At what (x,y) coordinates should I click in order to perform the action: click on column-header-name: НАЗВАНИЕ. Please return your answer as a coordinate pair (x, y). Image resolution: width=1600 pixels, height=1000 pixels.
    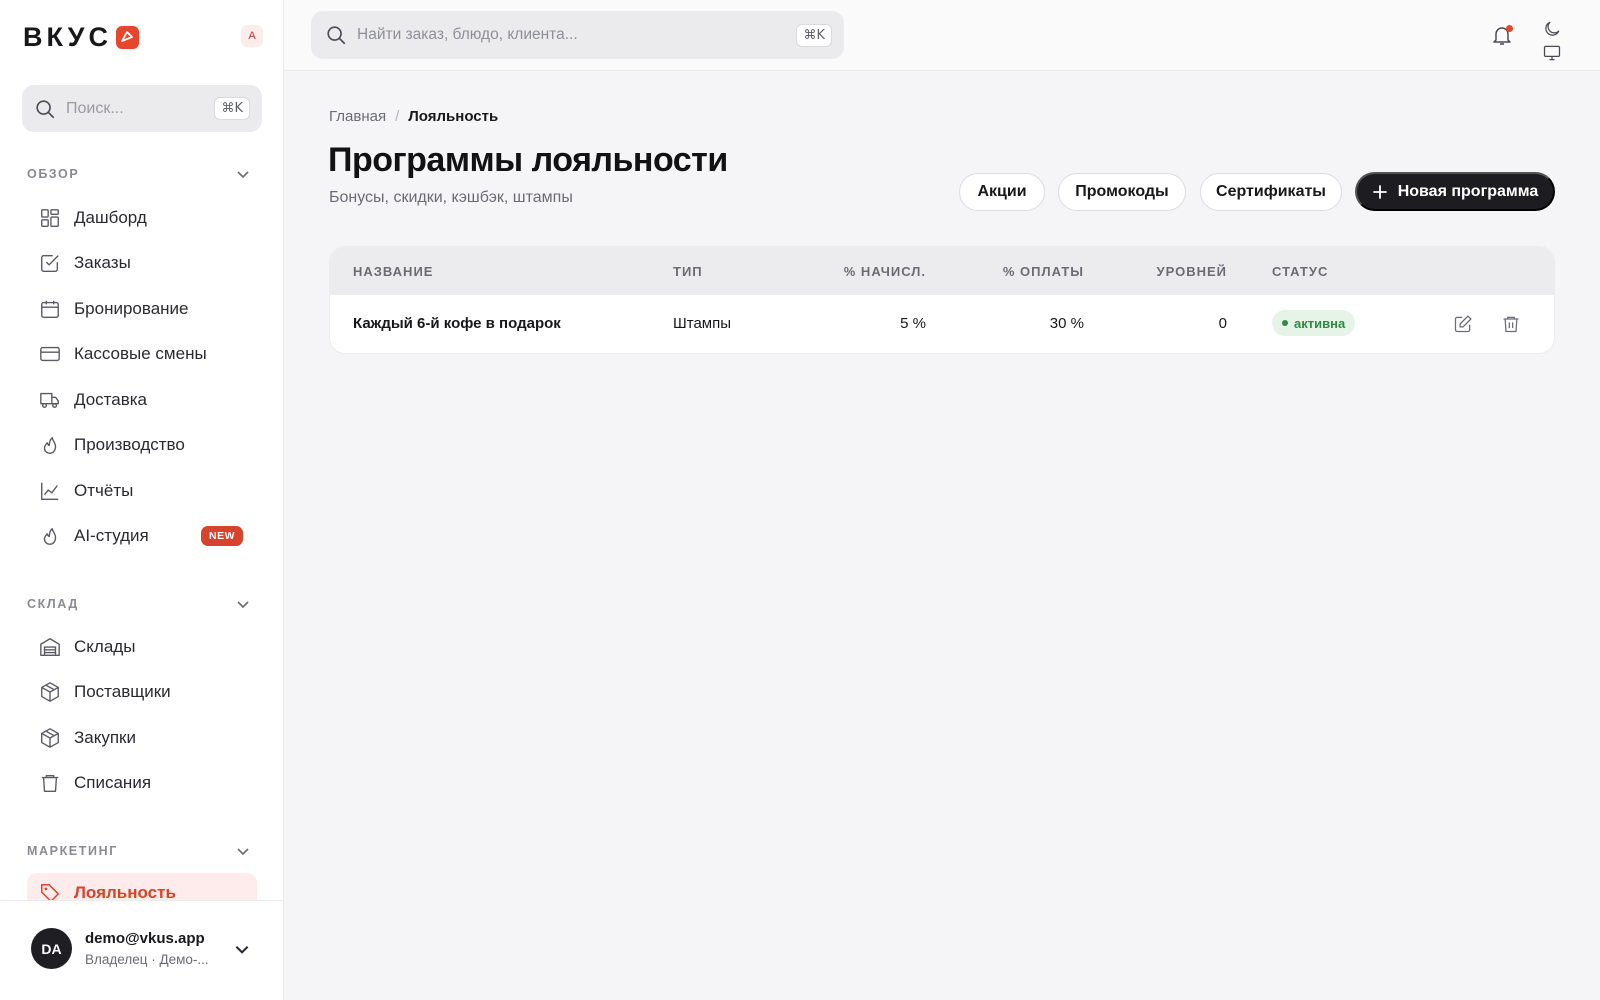
    Looking at the image, I should click on (393, 271).